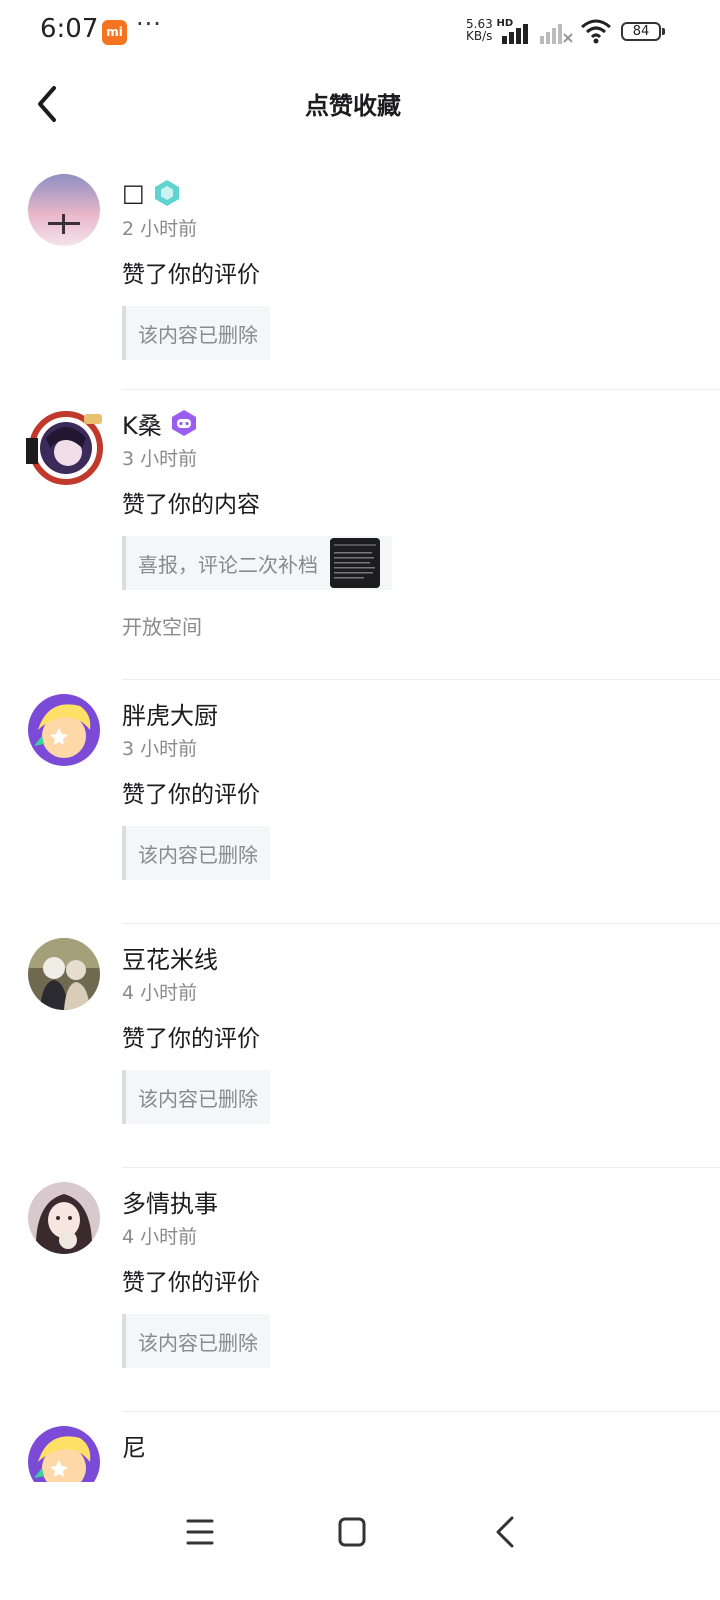 The width and height of the screenshot is (720, 1600). I want to click on username: K桑, so click(142, 423).